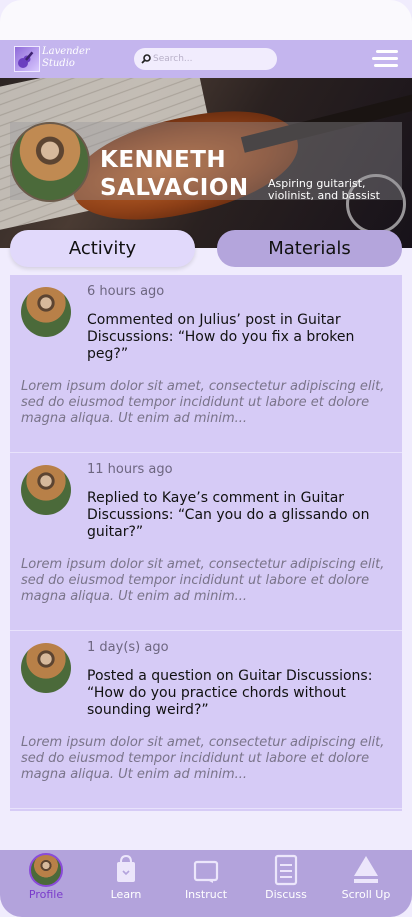 The height and width of the screenshot is (917, 412). What do you see at coordinates (126, 291) in the screenshot?
I see `post-time: 6 hours ago` at bounding box center [126, 291].